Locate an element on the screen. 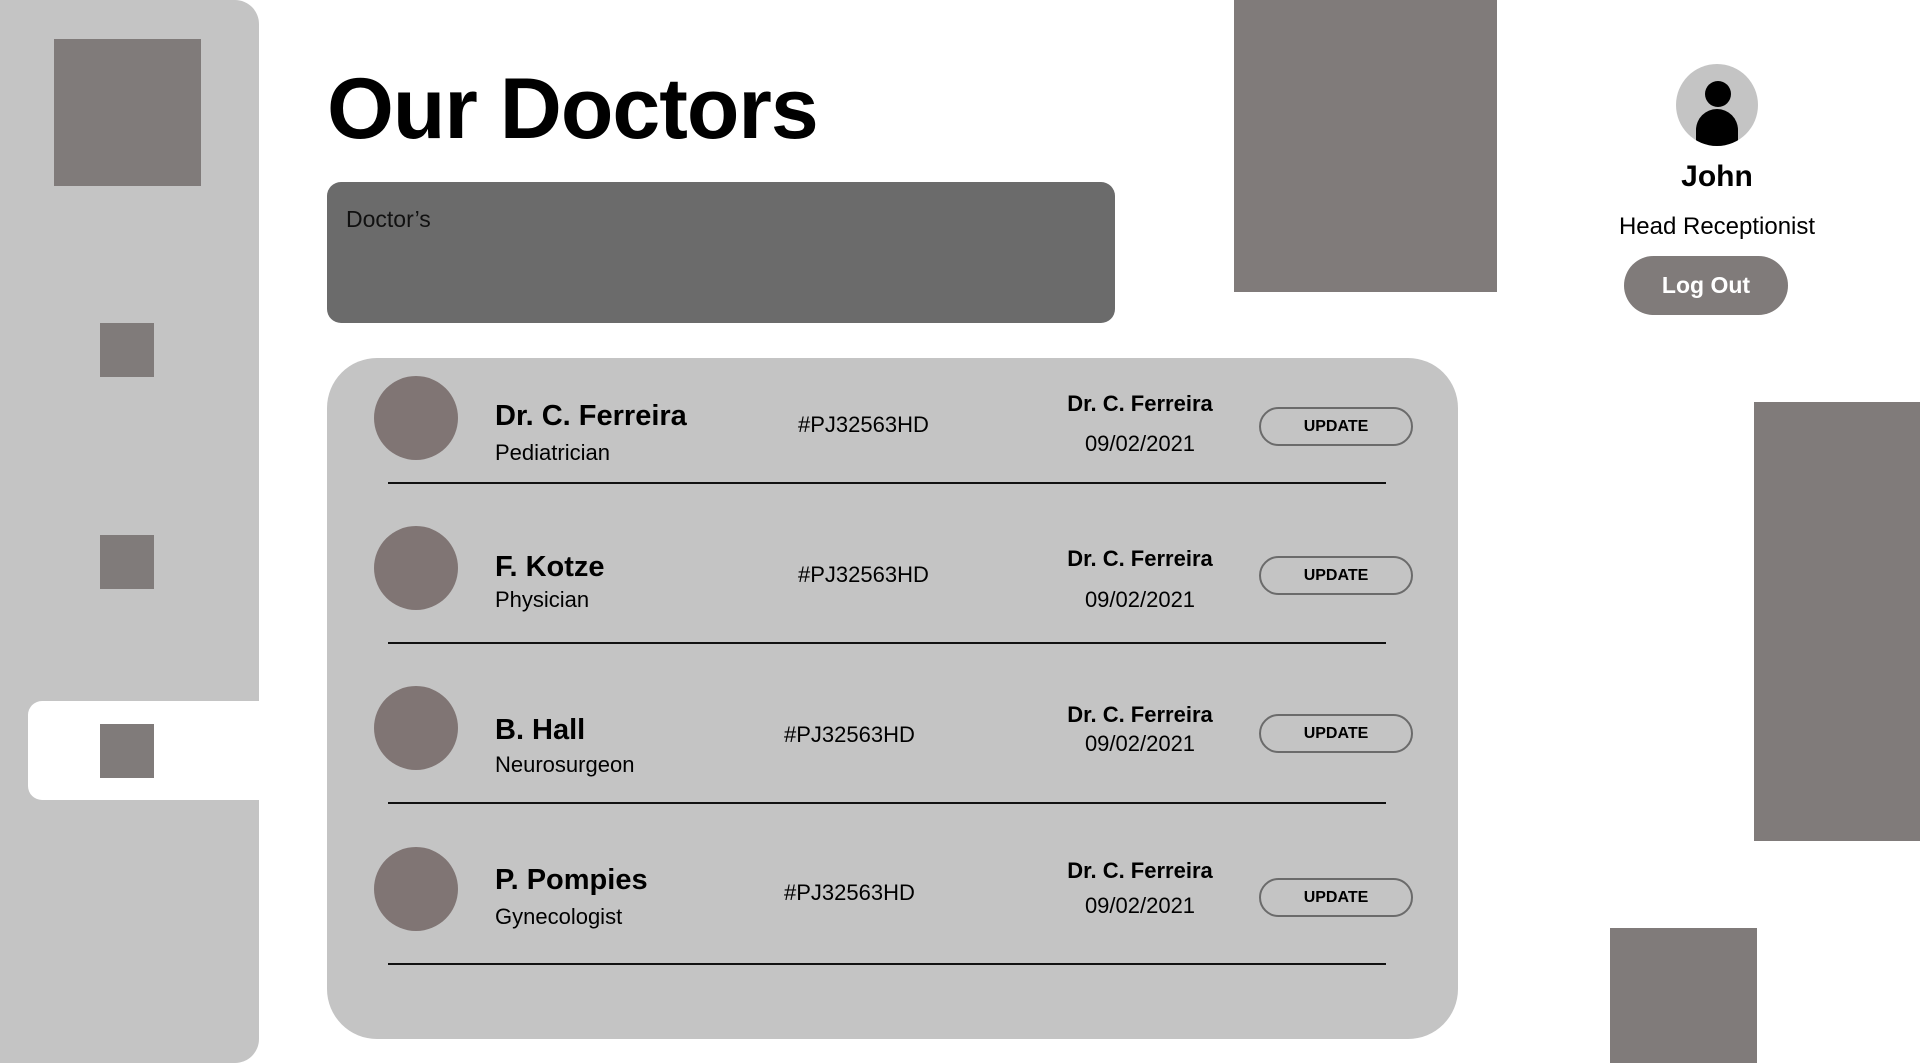 The image size is (1920, 1063). sidebar-item-1-icon is located at coordinates (127, 350).